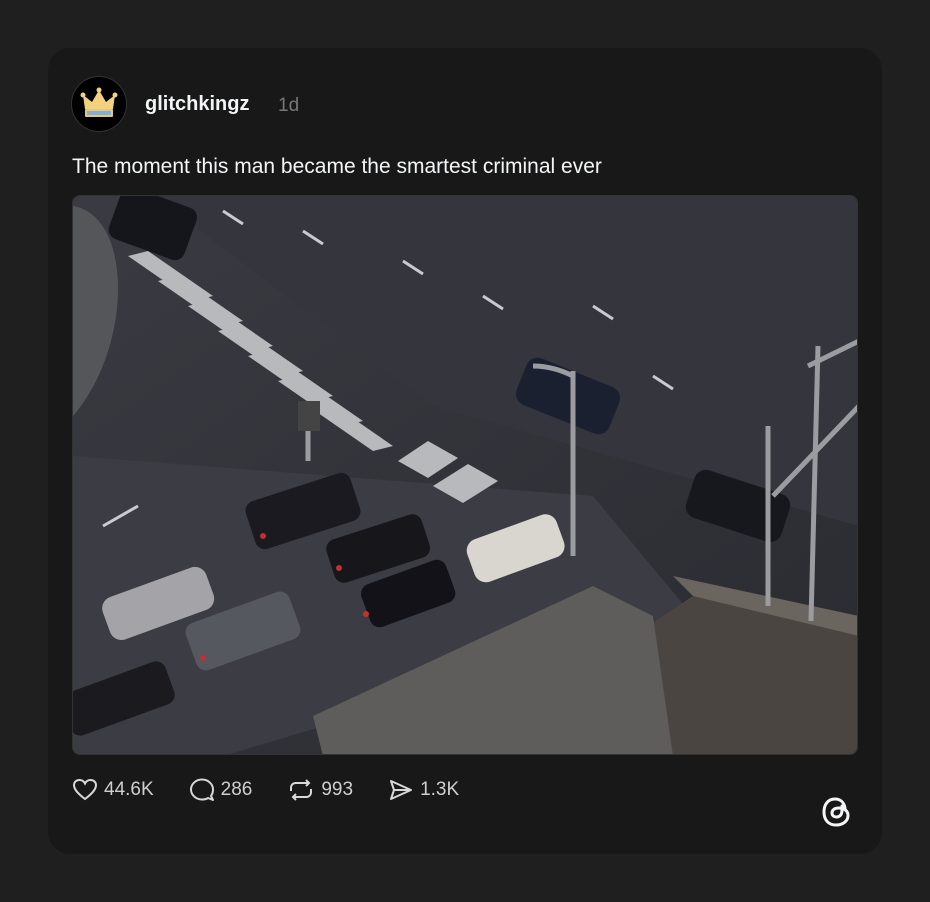 This screenshot has height=902, width=930. What do you see at coordinates (401, 790) in the screenshot?
I see `send-icon` at bounding box center [401, 790].